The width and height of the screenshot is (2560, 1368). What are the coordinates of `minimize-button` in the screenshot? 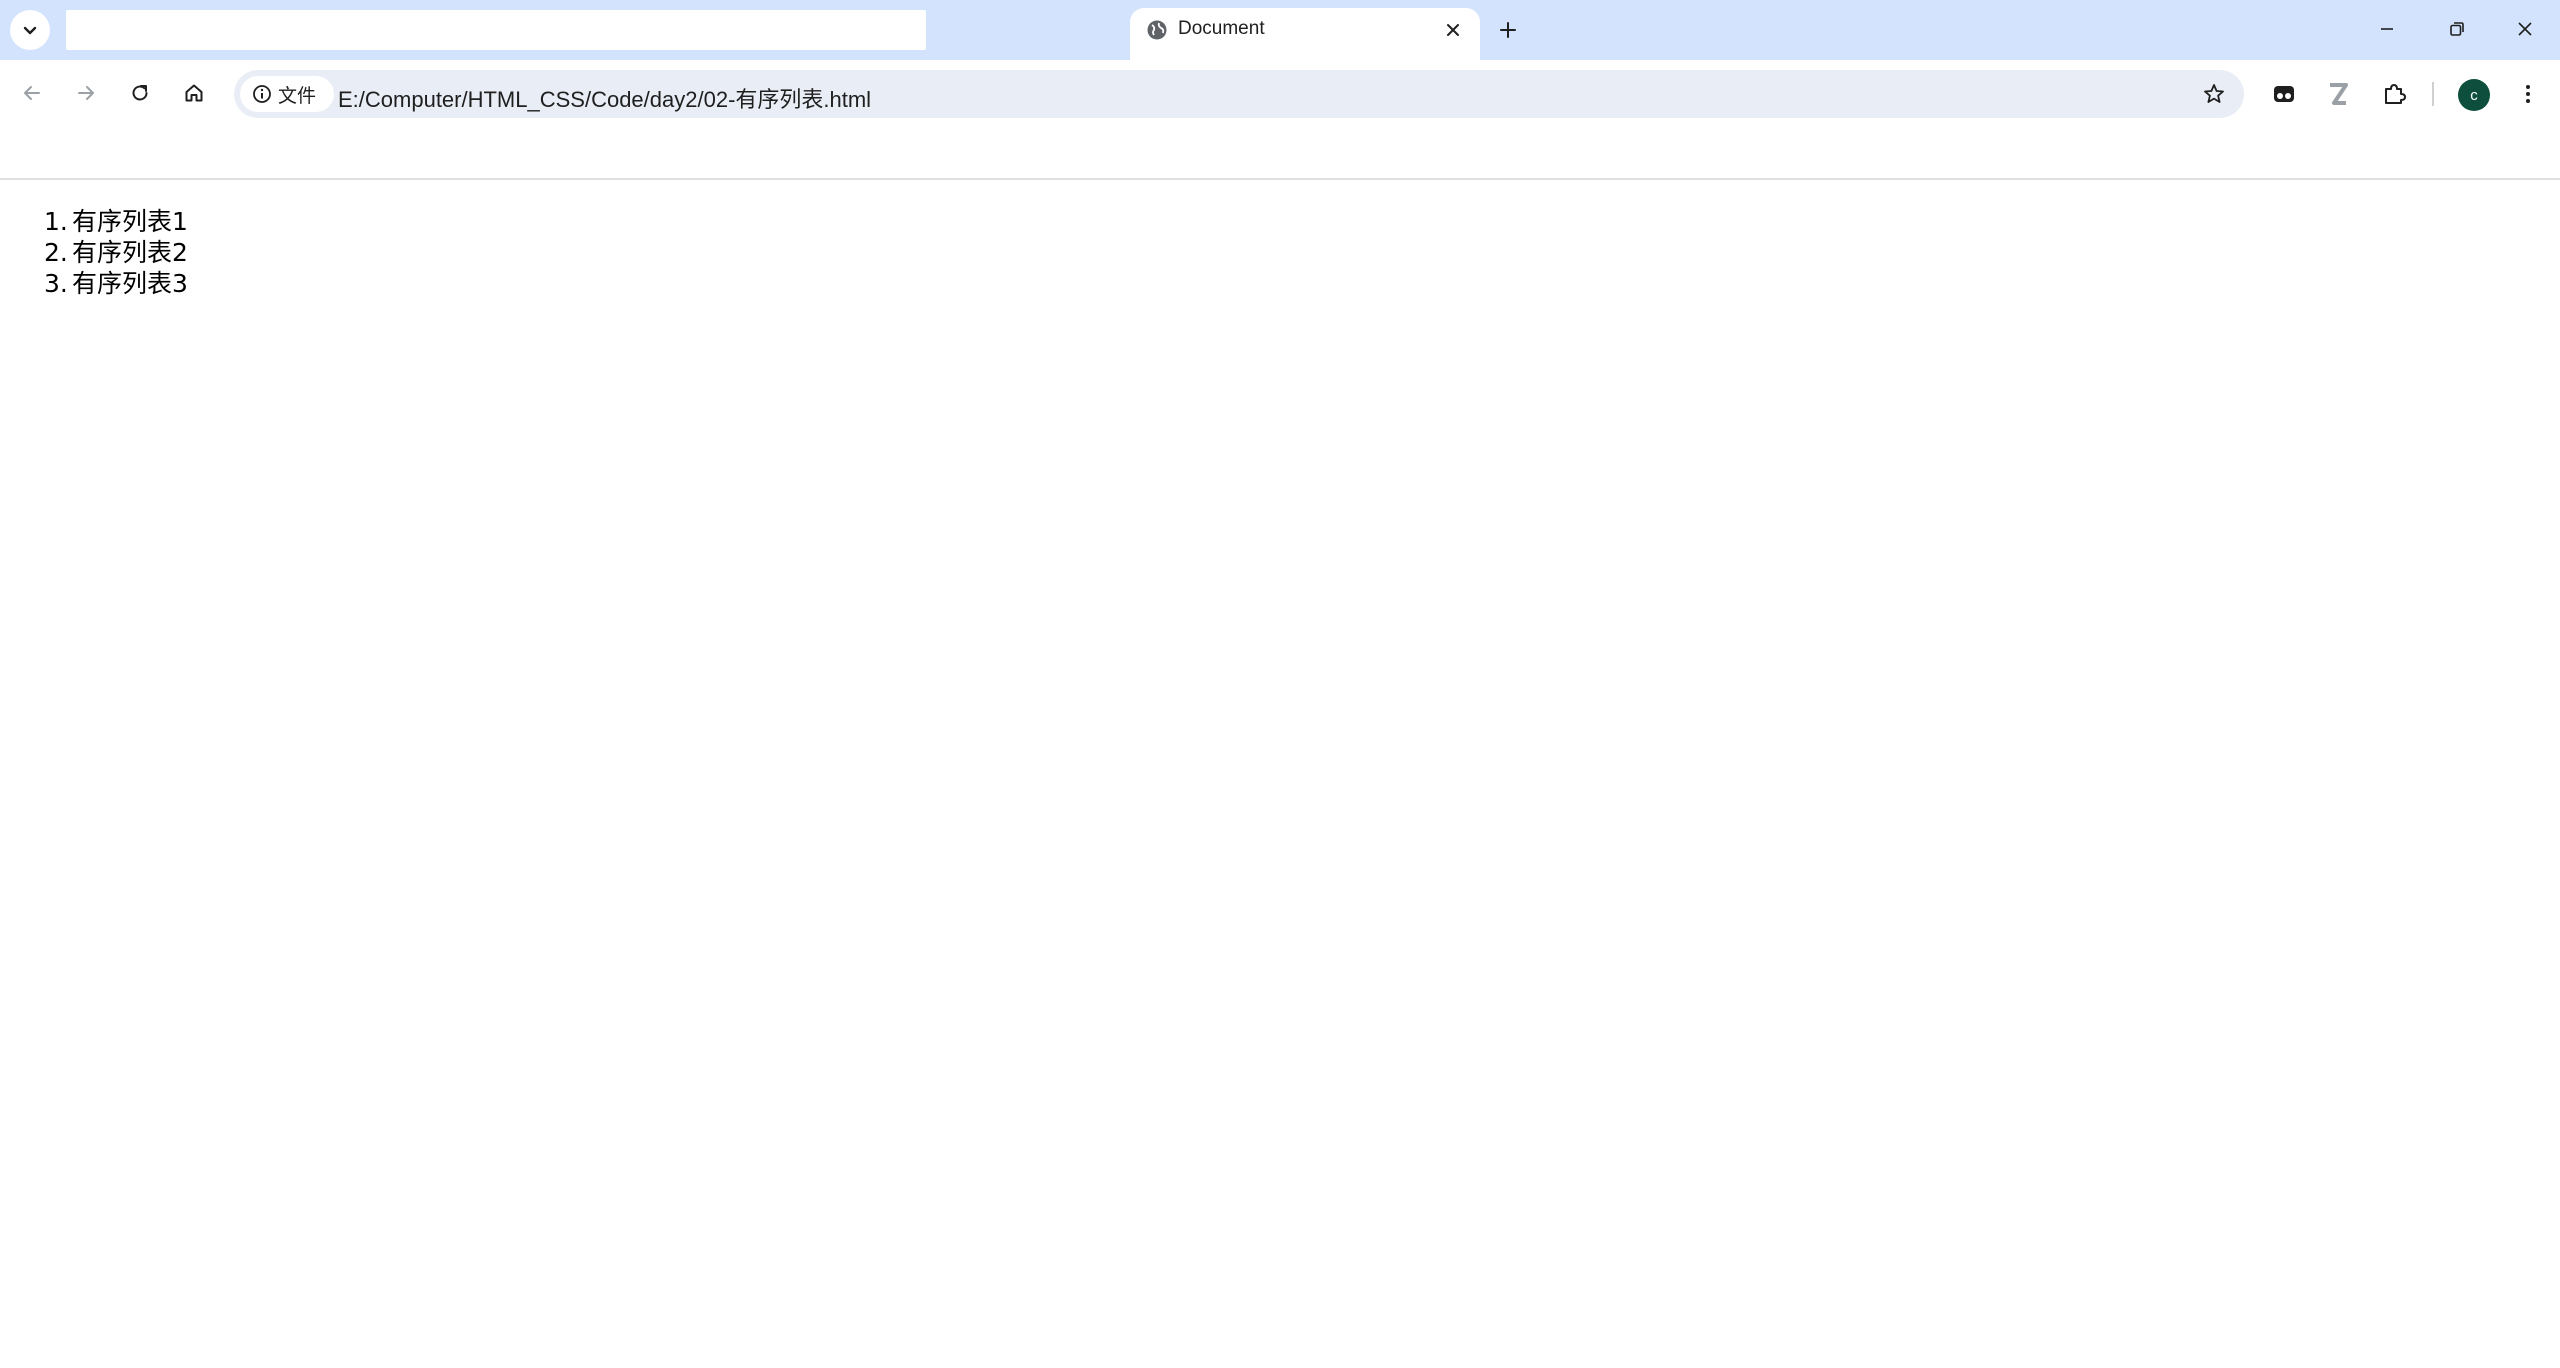 It's located at (2387, 29).